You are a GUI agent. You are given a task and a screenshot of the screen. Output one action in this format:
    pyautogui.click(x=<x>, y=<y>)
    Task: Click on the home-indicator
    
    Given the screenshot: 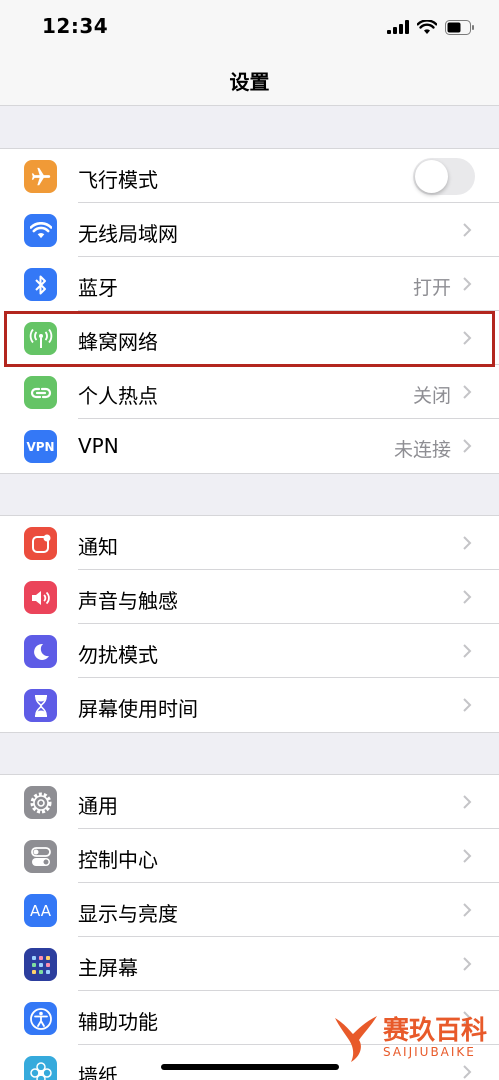 What is the action you would take?
    pyautogui.click(x=250, y=1067)
    